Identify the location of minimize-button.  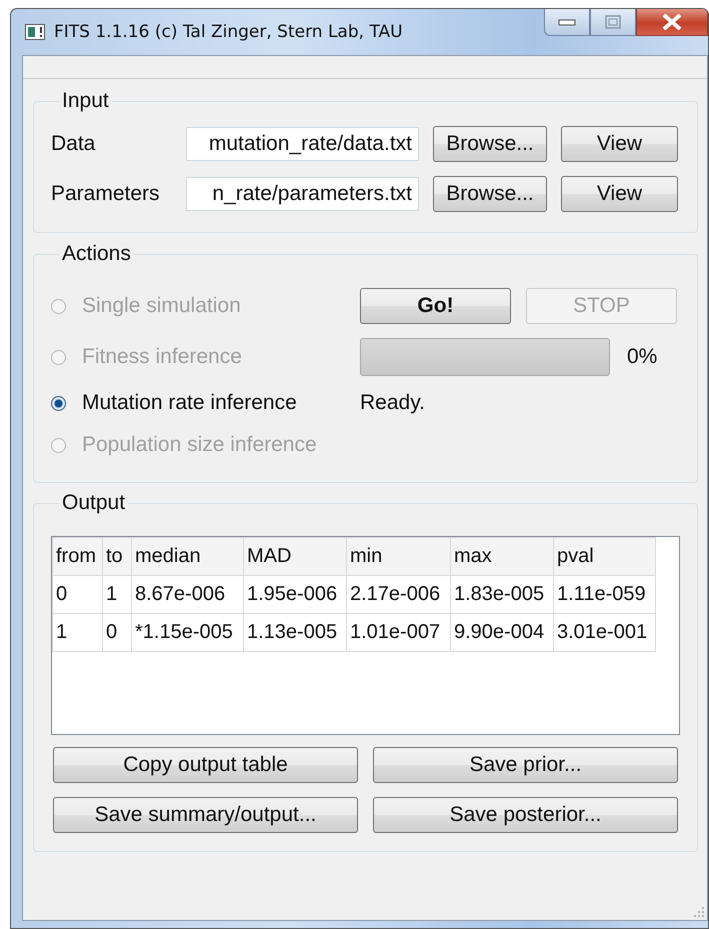
(567, 22).